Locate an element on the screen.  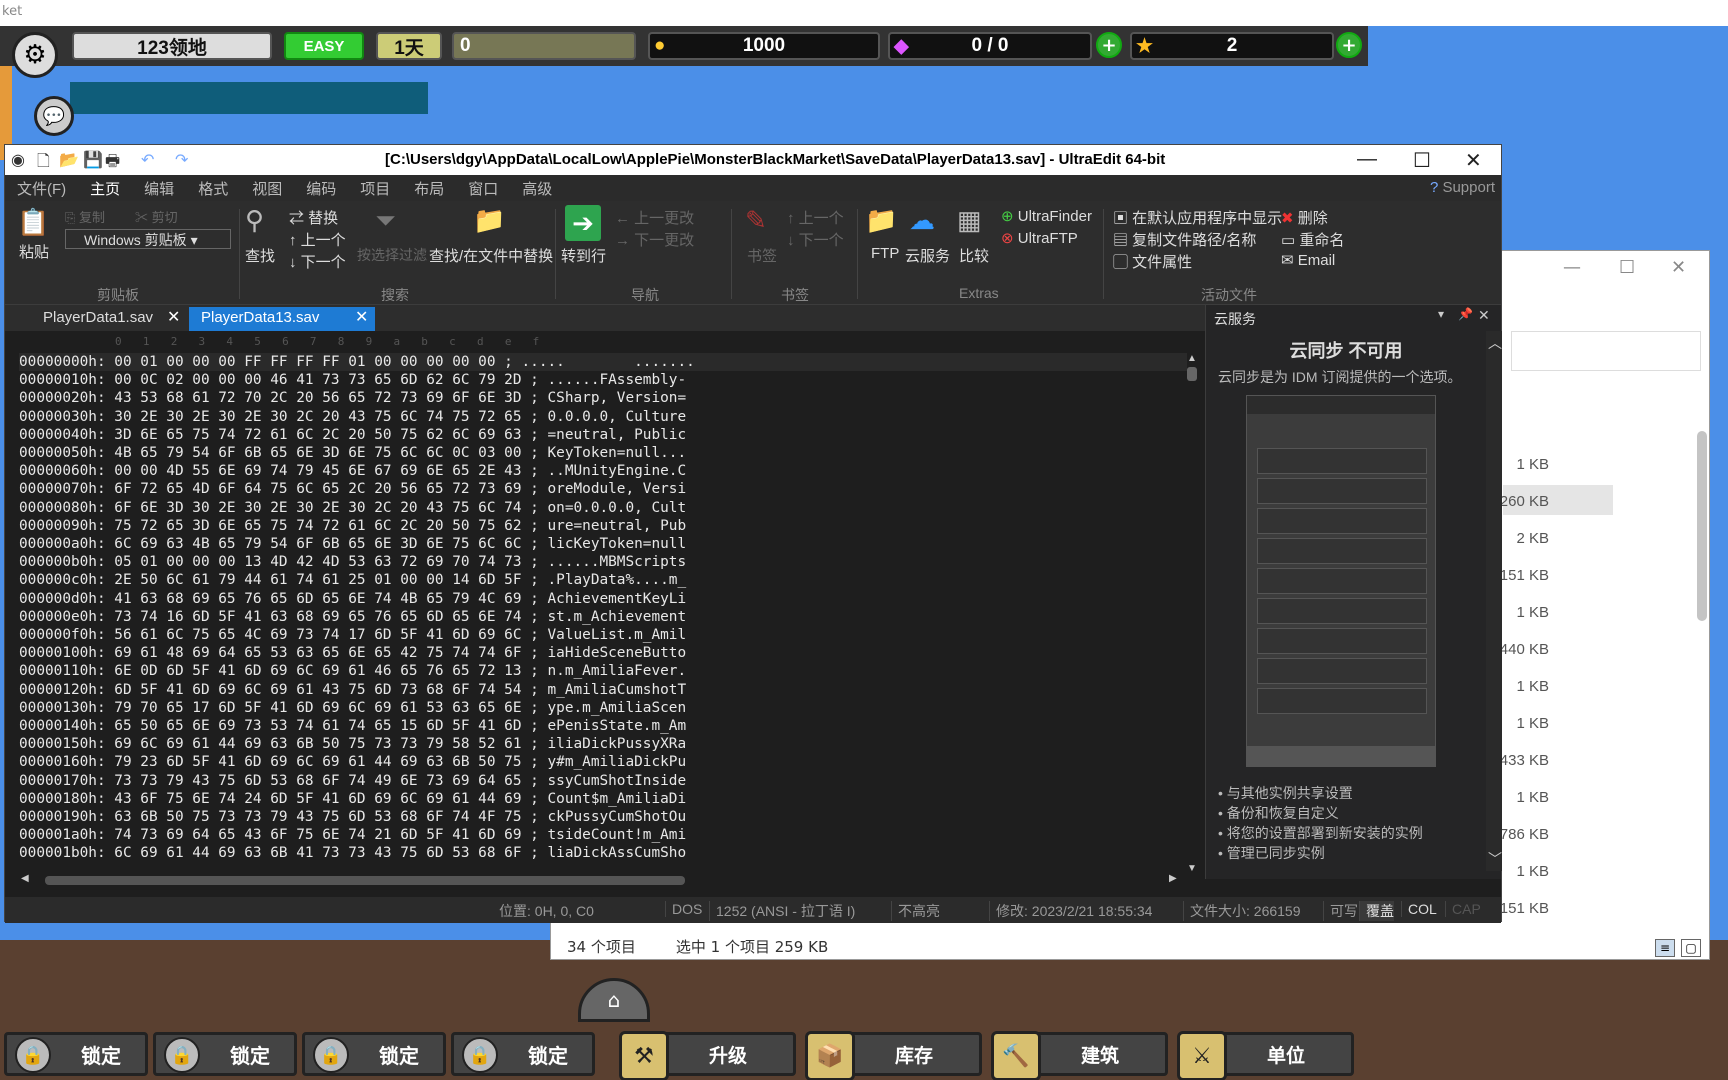
support-menu: ? Support is located at coordinates (1462, 187).